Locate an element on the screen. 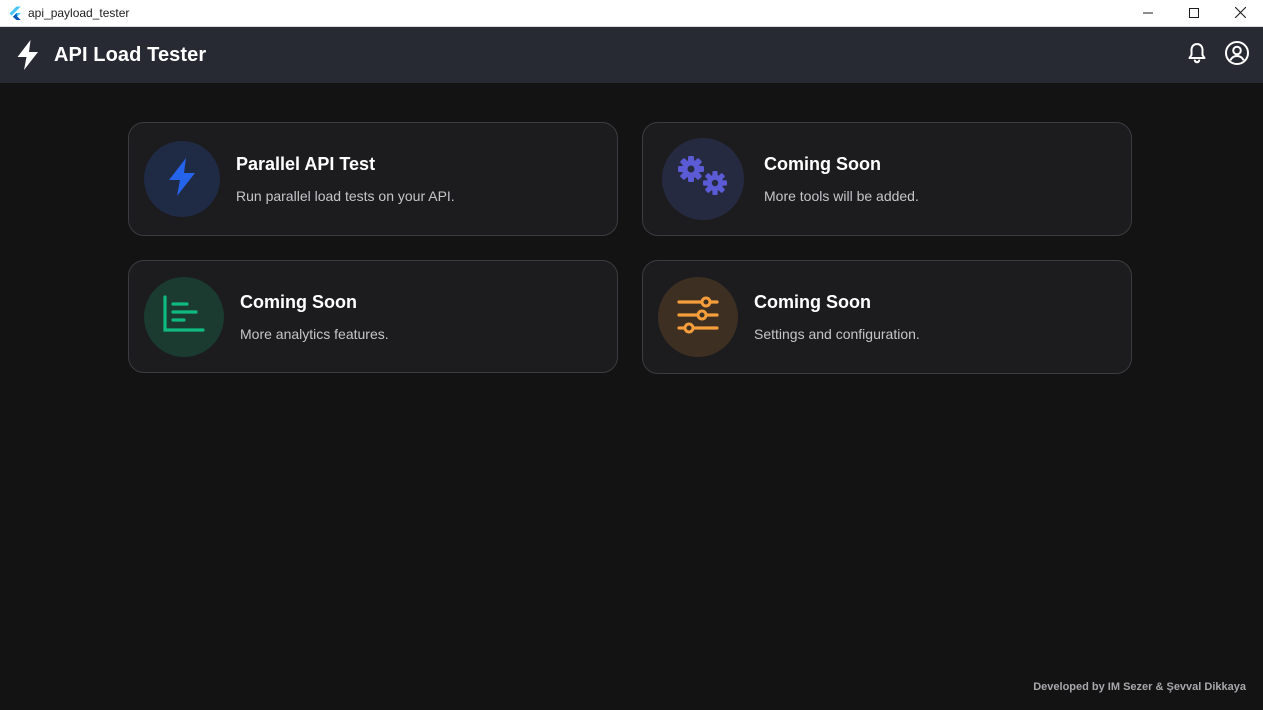 The height and width of the screenshot is (710, 1263). app-bar: API Load Tester is located at coordinates (631, 55).